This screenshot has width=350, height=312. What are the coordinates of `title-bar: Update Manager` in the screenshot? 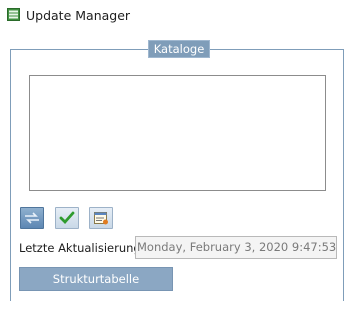 It's located at (175, 16).